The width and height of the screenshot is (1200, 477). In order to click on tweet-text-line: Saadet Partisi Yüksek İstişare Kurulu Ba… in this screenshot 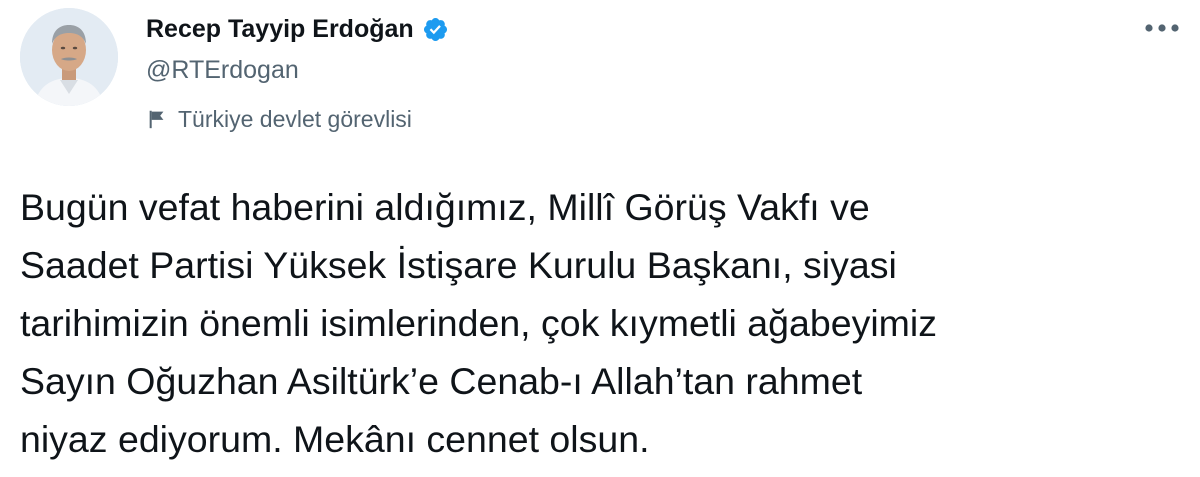, I will do `click(458, 265)`.